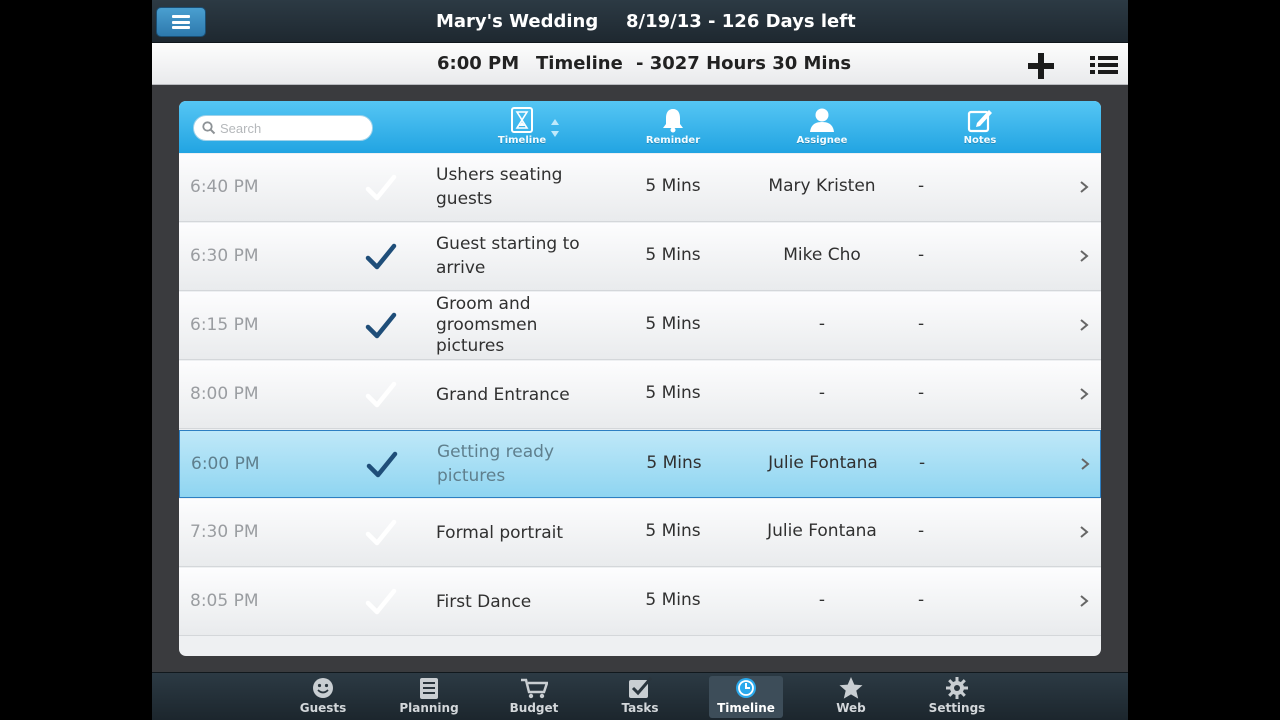 The image size is (1280, 720). Describe the element at coordinates (323, 688) in the screenshot. I see `smiley-icon` at that location.